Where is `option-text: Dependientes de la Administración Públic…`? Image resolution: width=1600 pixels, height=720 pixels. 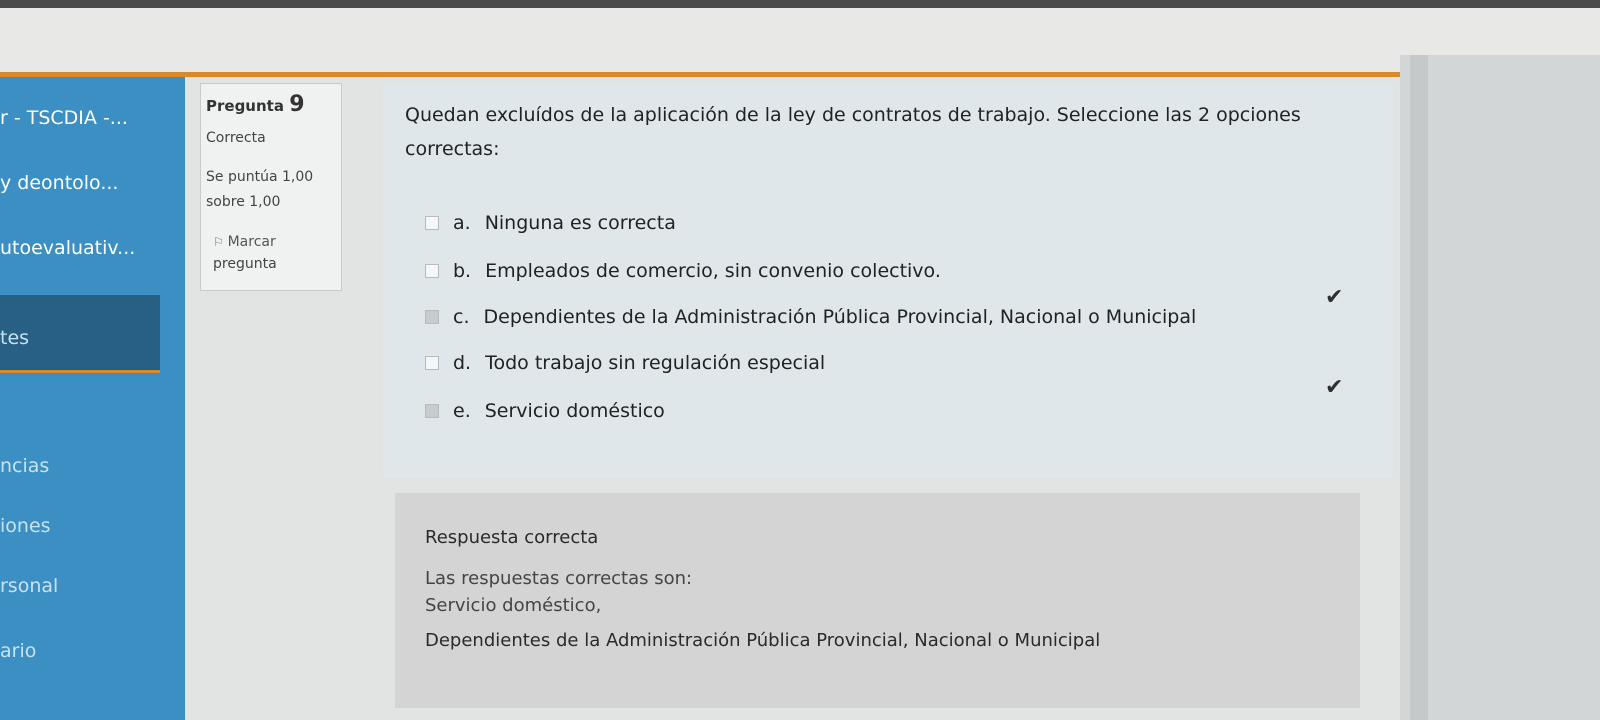 option-text: Dependientes de la Administración Públic… is located at coordinates (840, 317).